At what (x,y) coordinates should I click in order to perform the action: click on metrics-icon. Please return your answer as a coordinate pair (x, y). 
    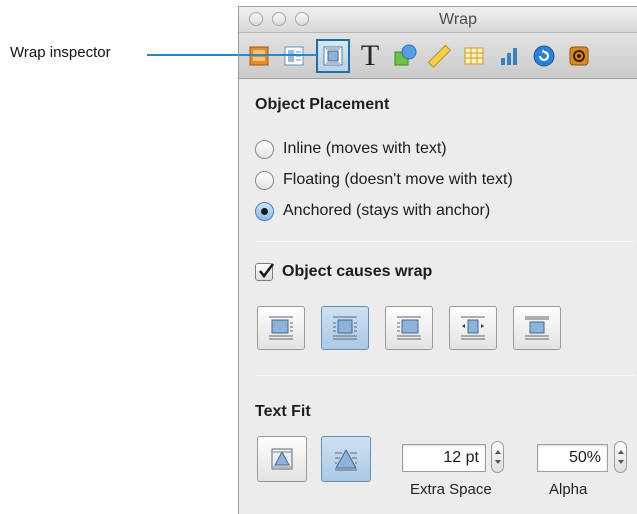
    Looking at the image, I should click on (439, 56).